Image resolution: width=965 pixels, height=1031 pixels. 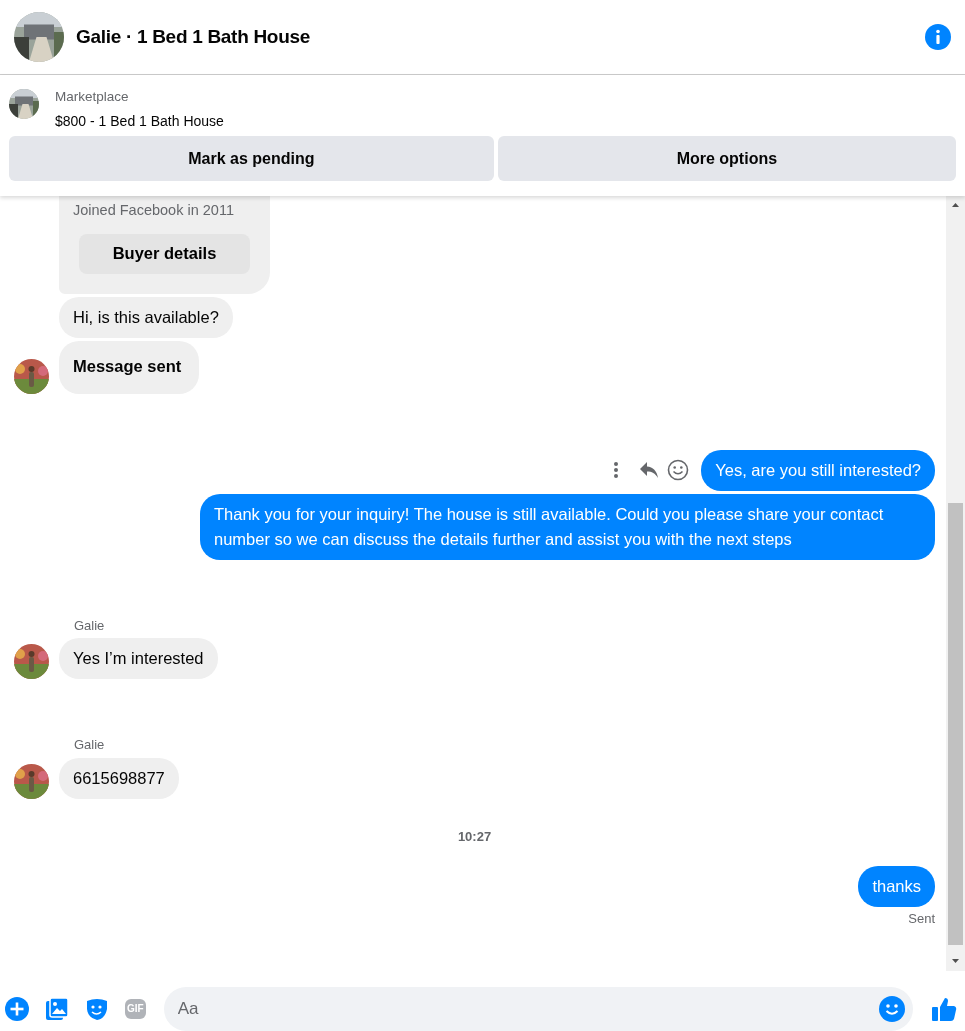 I want to click on more-options-button: More options, so click(x=726, y=159).